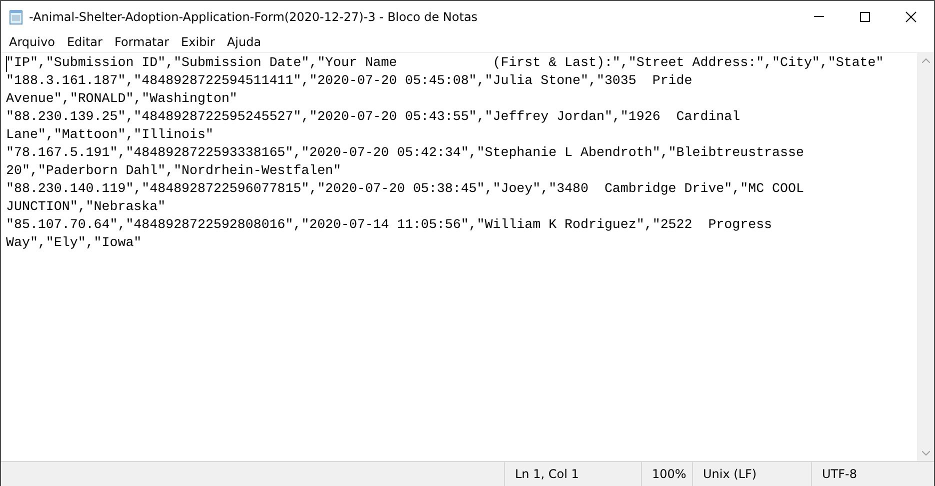  Describe the element at coordinates (110, 135) in the screenshot. I see `text-line: Lane","Mattoon","Illinois"` at that location.